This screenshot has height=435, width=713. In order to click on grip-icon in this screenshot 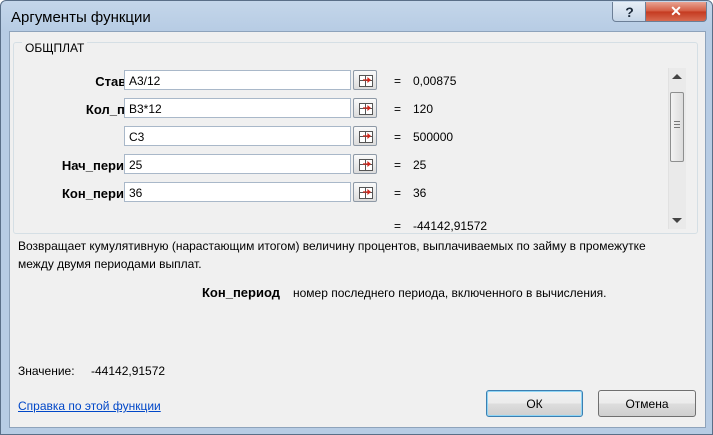, I will do `click(677, 124)`.